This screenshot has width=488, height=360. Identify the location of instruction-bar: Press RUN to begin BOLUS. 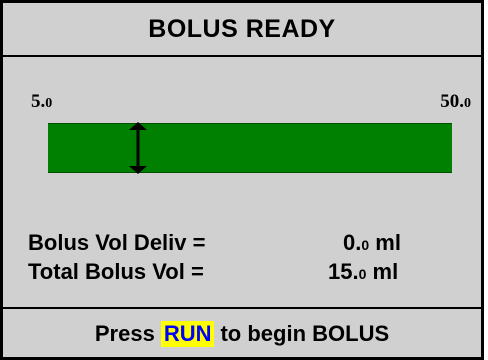
(242, 333).